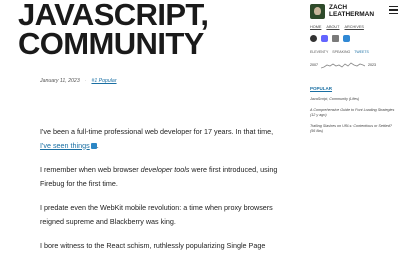 This screenshot has width=400, height=267. Describe the element at coordinates (343, 65) in the screenshot. I see `sparkline-graph` at that location.